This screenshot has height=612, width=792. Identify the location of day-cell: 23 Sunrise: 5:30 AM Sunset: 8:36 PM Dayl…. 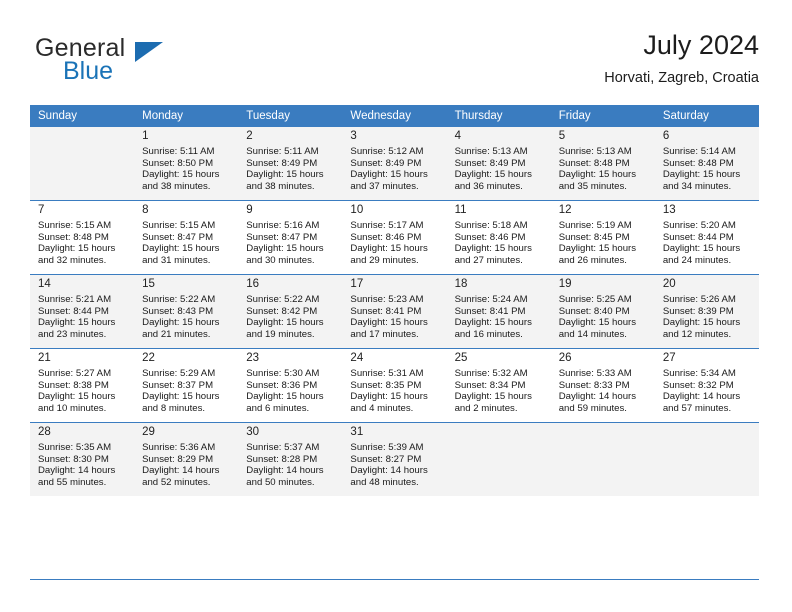
(290, 385).